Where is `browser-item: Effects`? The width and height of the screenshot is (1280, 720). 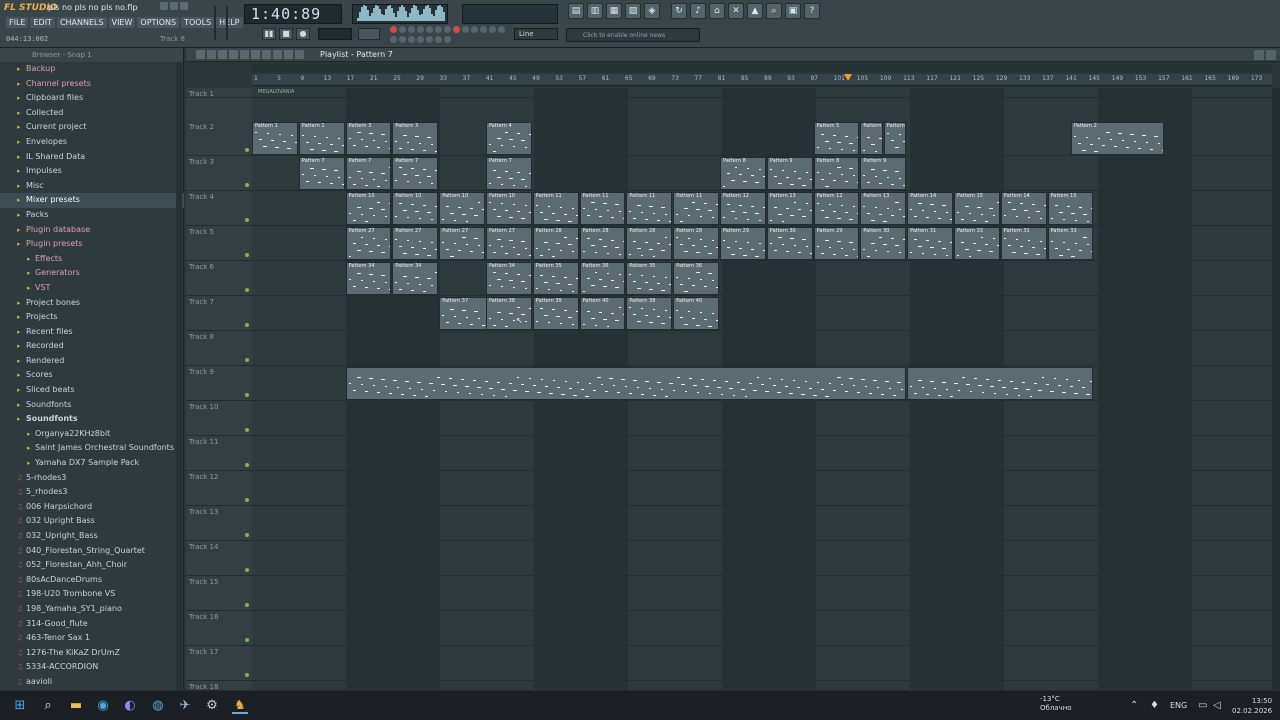 browser-item: Effects is located at coordinates (92, 259).